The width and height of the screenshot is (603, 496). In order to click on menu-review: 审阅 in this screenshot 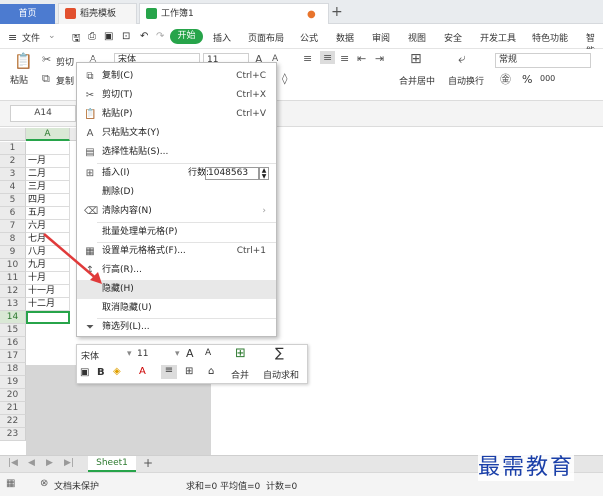, I will do `click(381, 37)`.